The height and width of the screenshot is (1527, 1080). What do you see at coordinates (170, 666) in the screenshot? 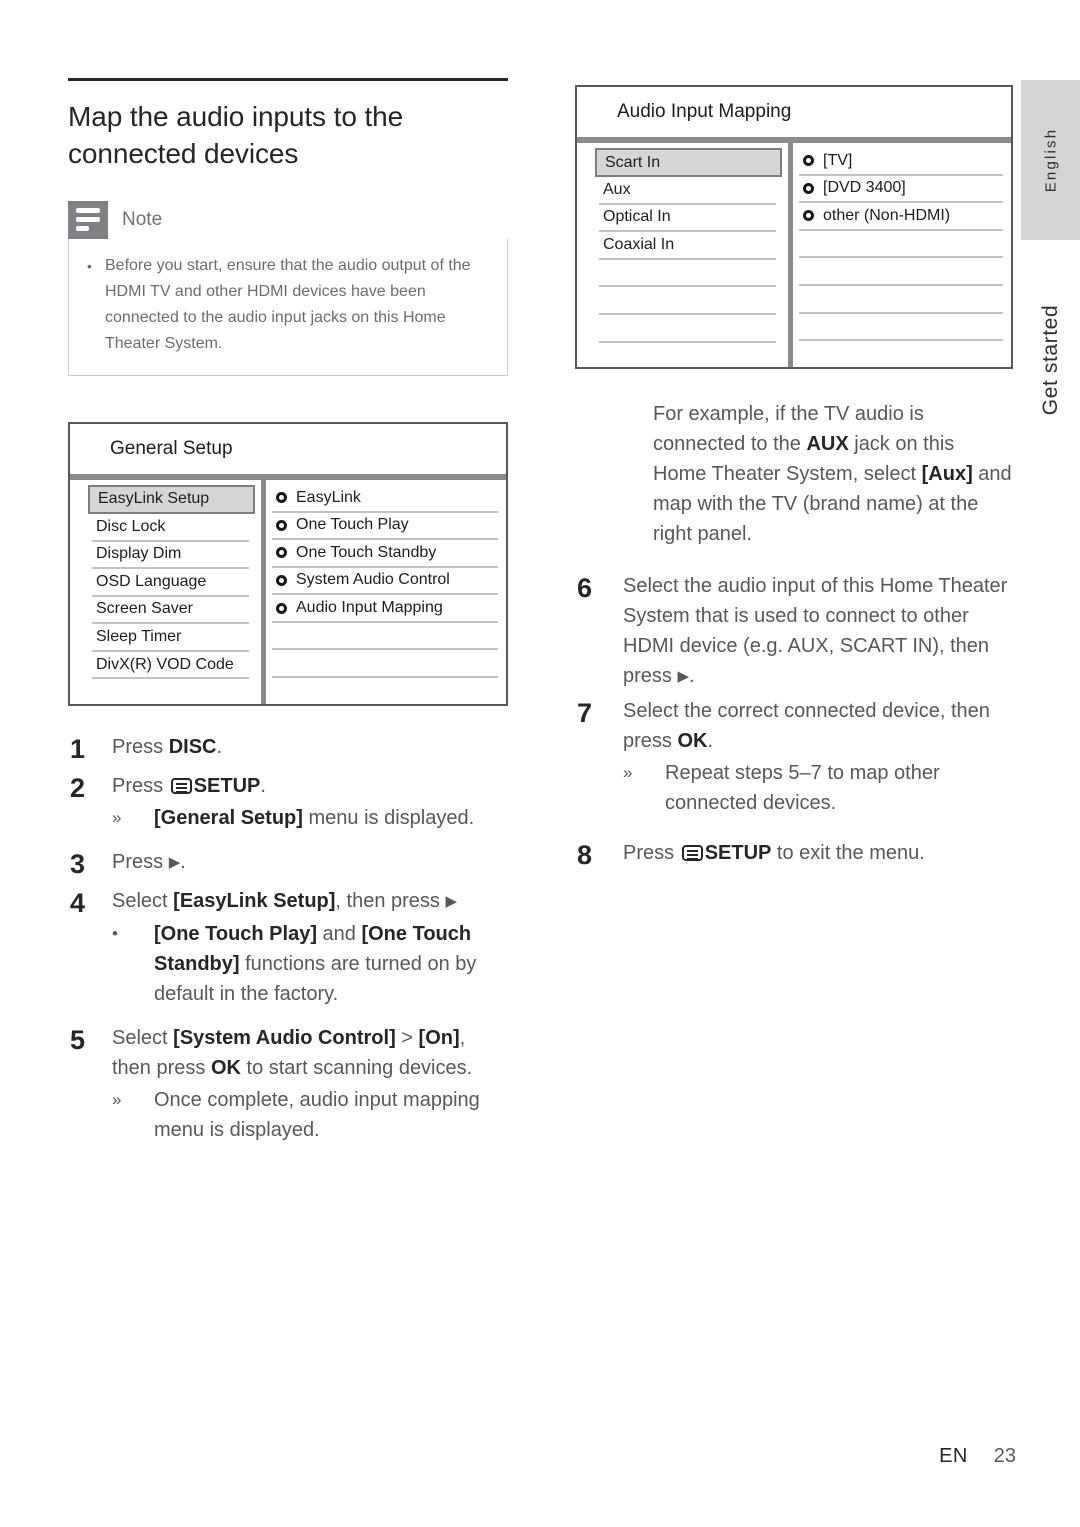
I see `menu-item-divx-vod-code: DivX(R) VOD Code` at bounding box center [170, 666].